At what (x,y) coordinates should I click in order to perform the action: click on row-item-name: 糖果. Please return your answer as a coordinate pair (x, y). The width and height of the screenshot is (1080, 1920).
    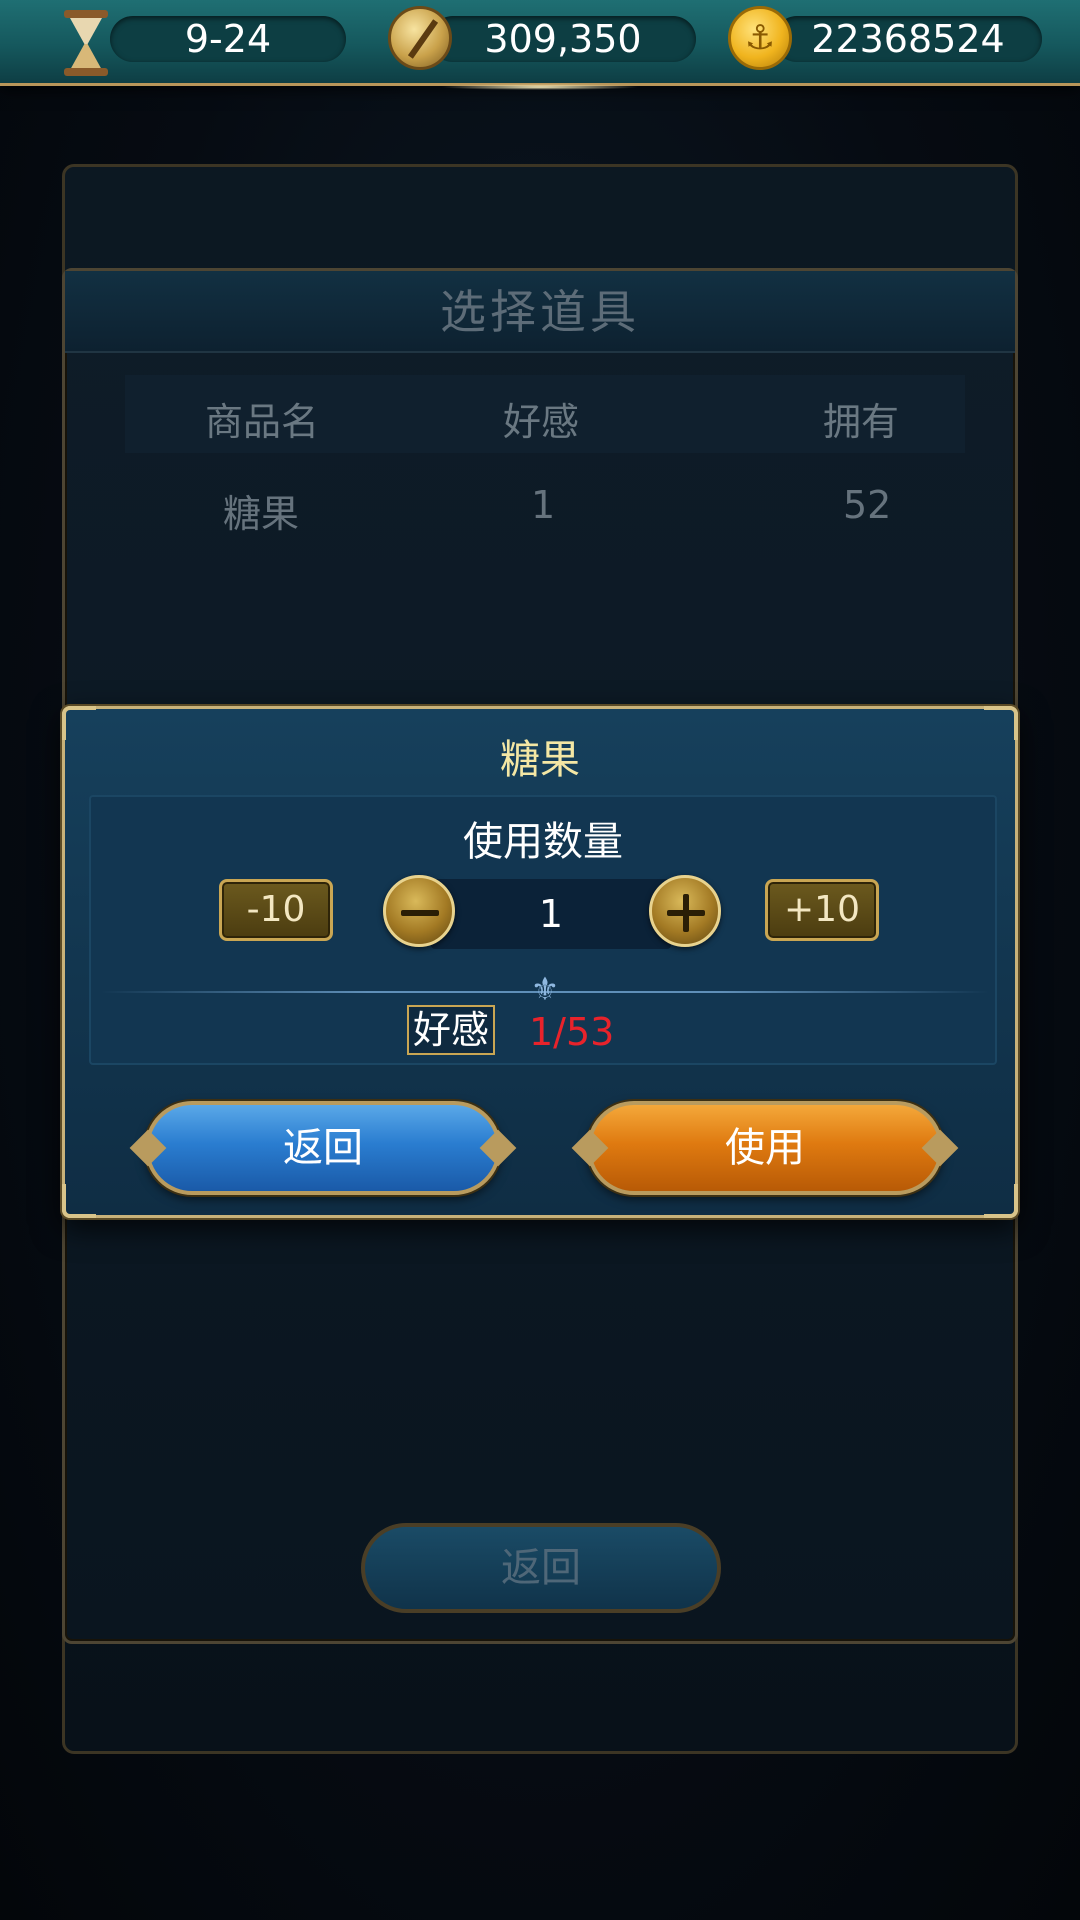
    Looking at the image, I should click on (261, 514).